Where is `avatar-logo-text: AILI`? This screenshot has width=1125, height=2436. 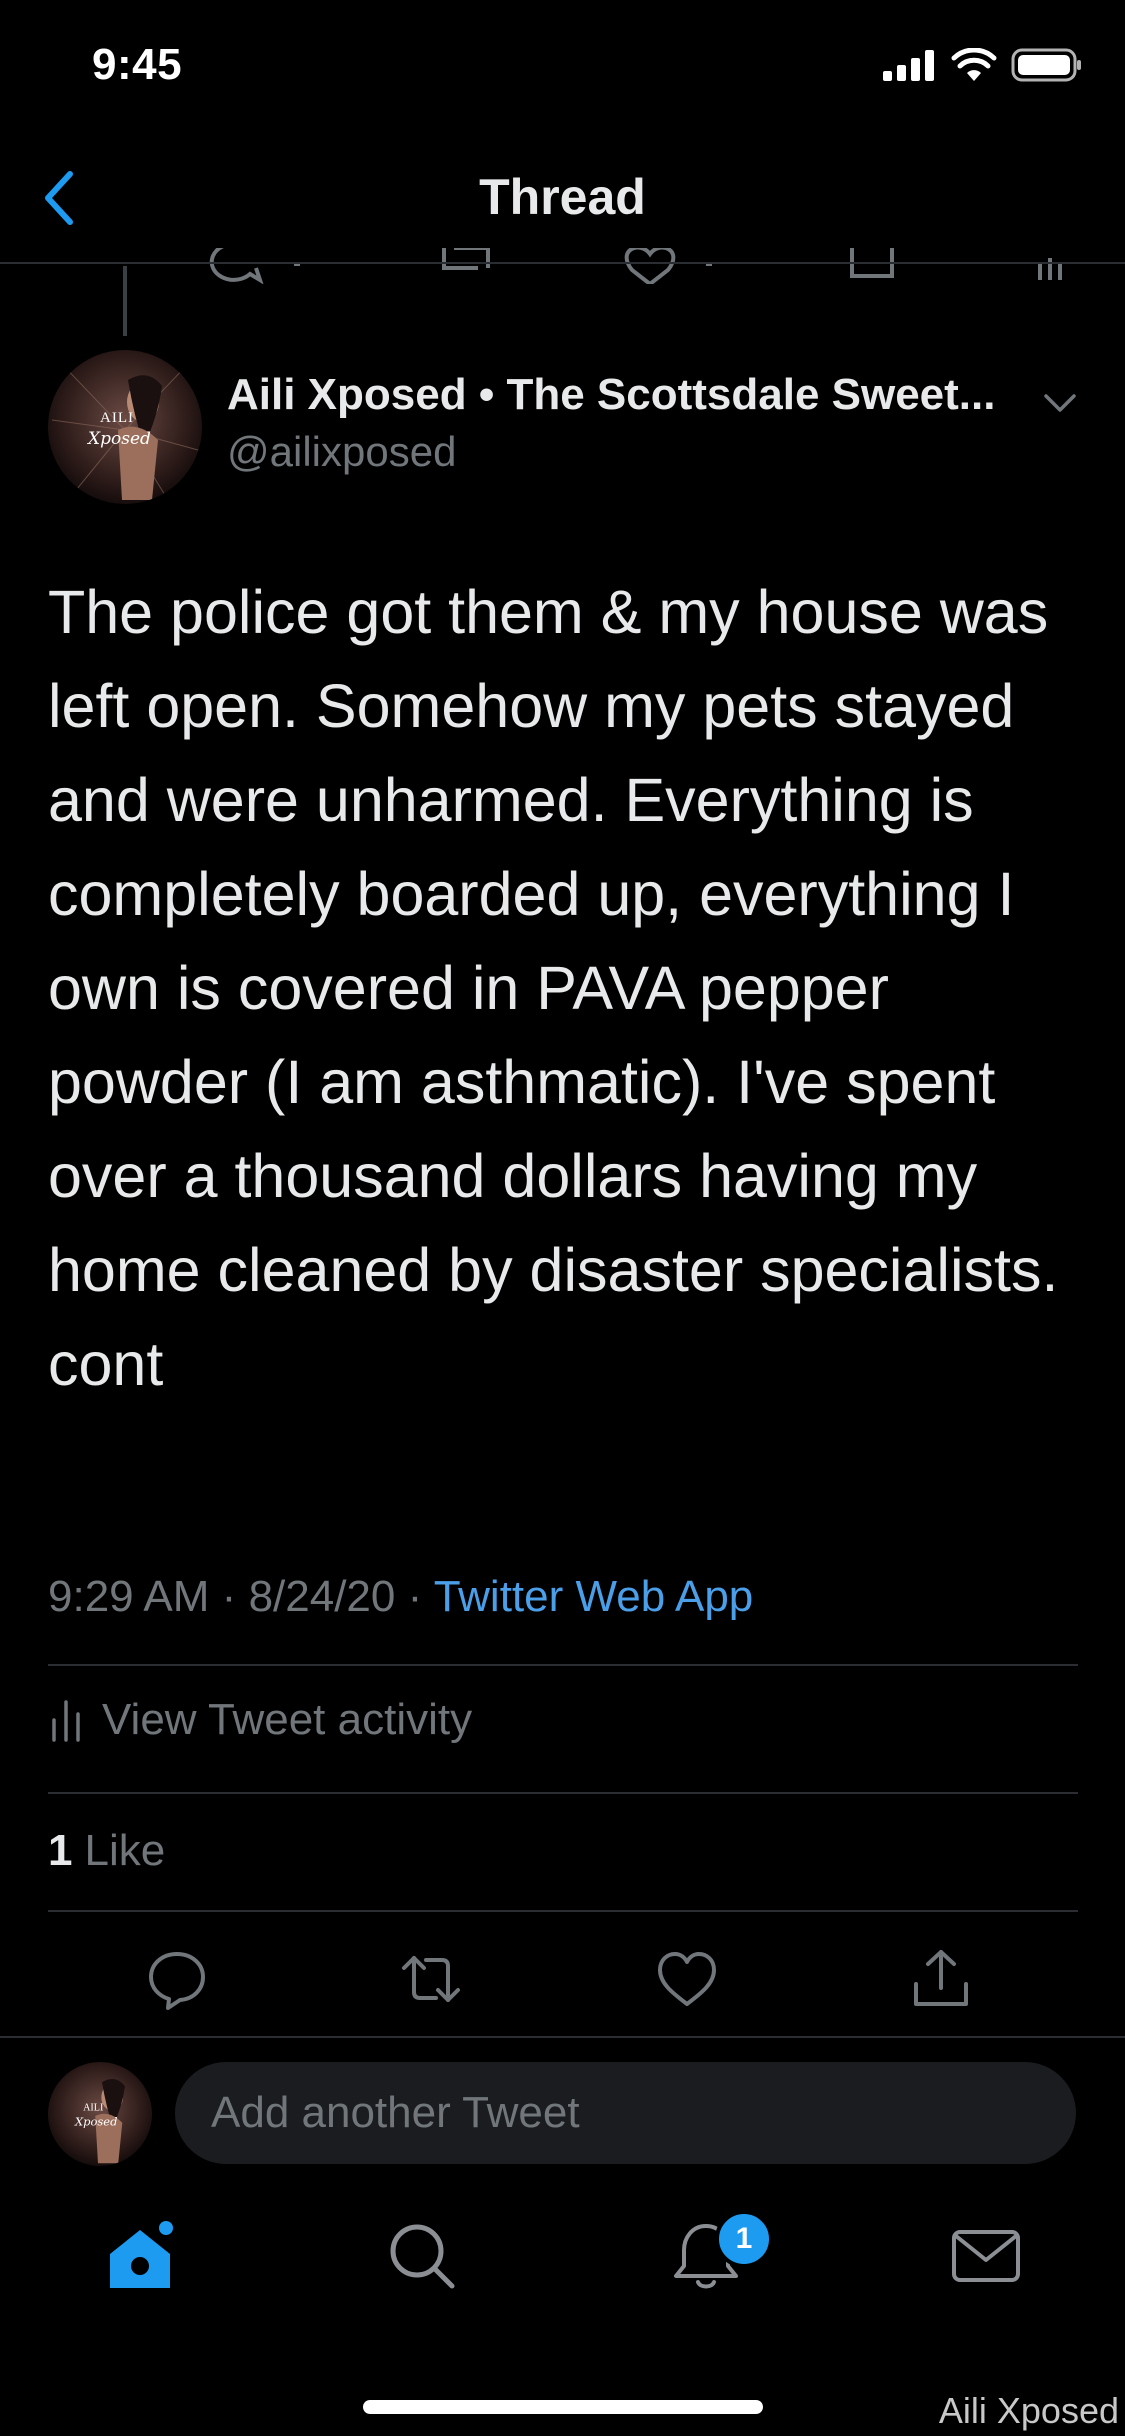 avatar-logo-text: AILI is located at coordinates (117, 418).